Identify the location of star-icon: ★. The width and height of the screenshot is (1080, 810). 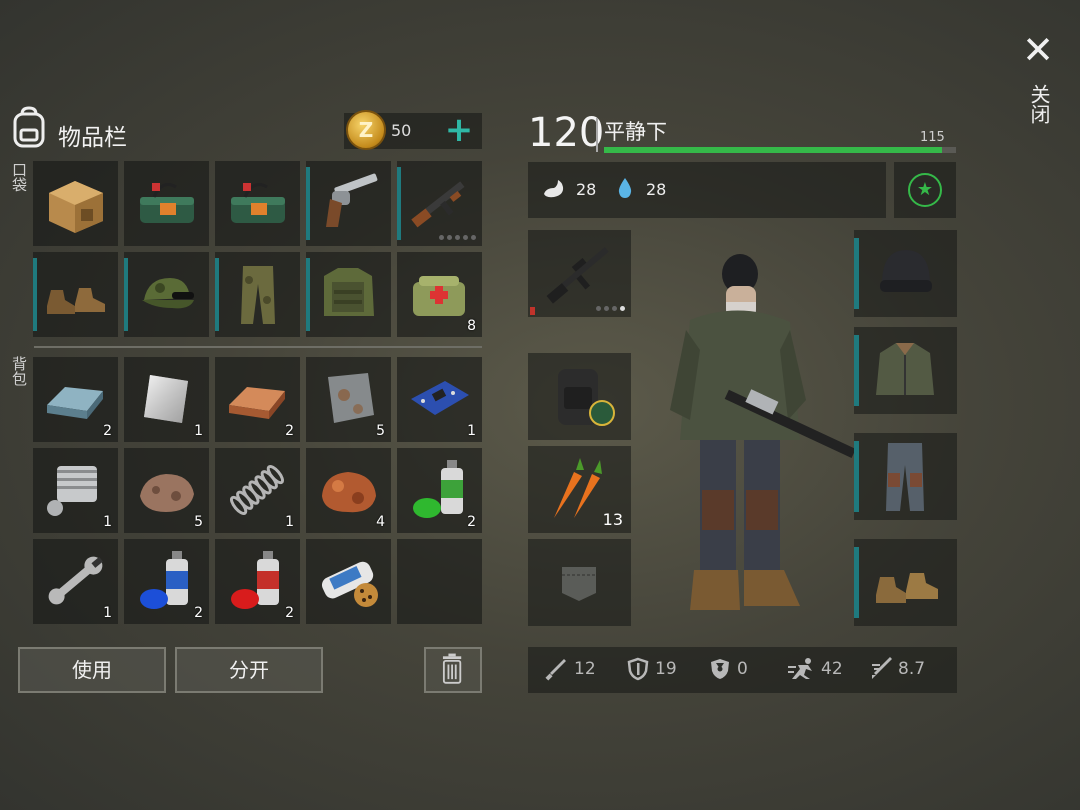
(925, 190).